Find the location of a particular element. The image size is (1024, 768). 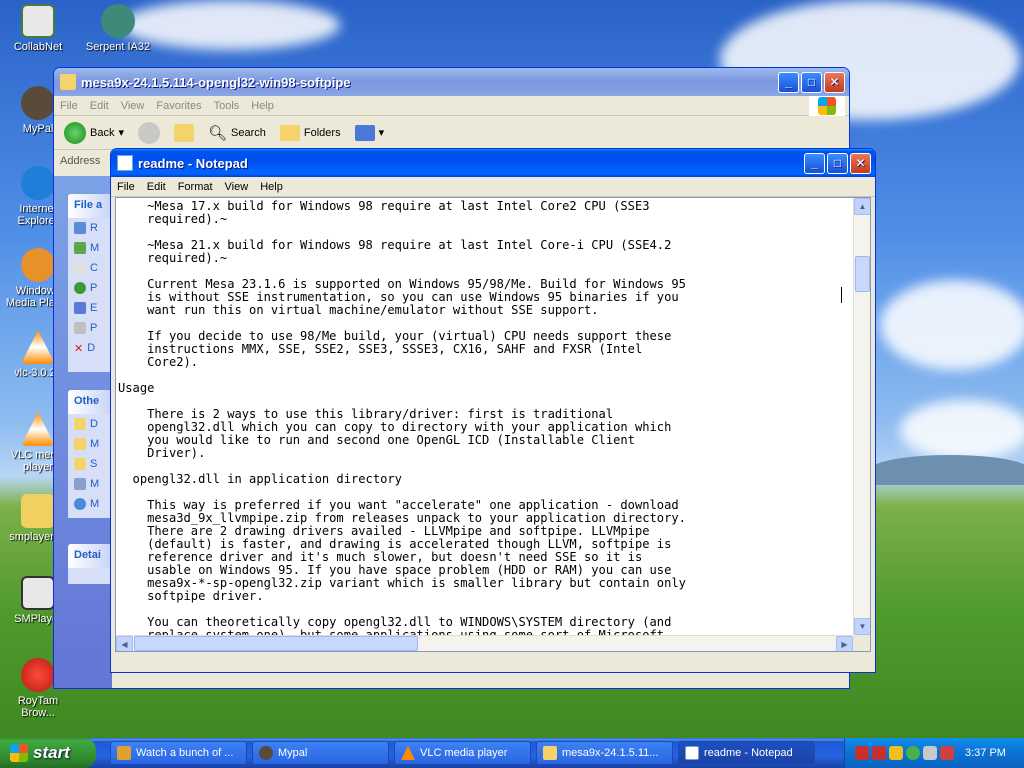

taskbar-item-mypal: Mypal is located at coordinates (320, 753).